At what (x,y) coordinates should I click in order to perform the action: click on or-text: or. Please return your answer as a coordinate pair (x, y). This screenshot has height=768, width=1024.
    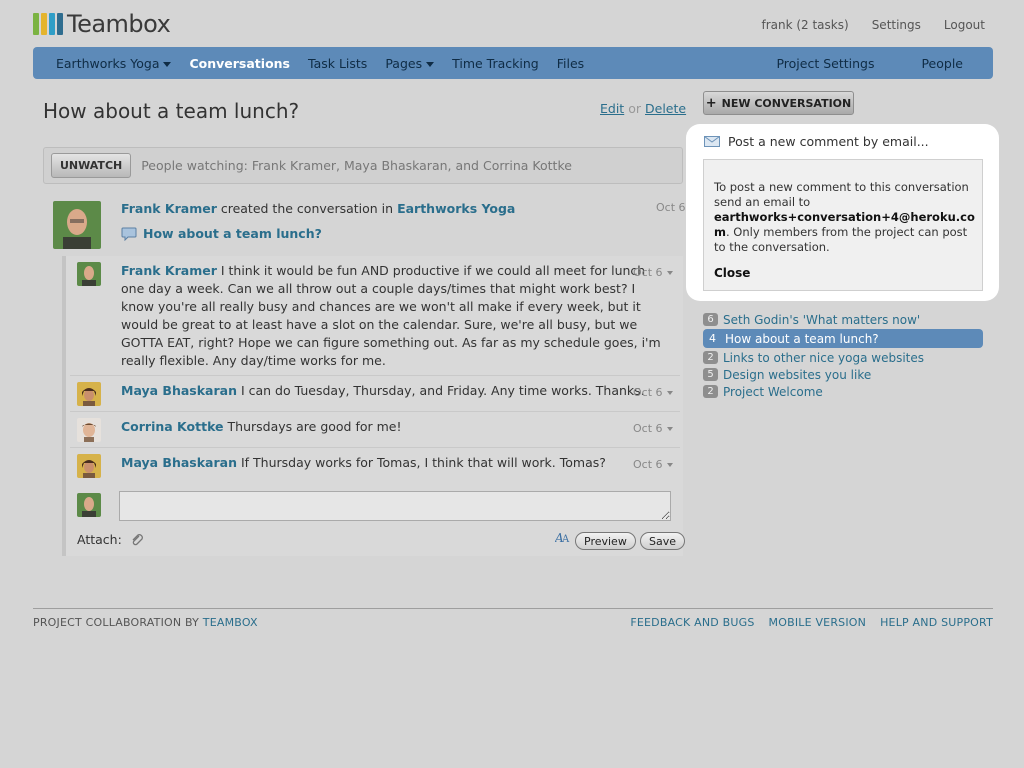
    Looking at the image, I should click on (635, 108).